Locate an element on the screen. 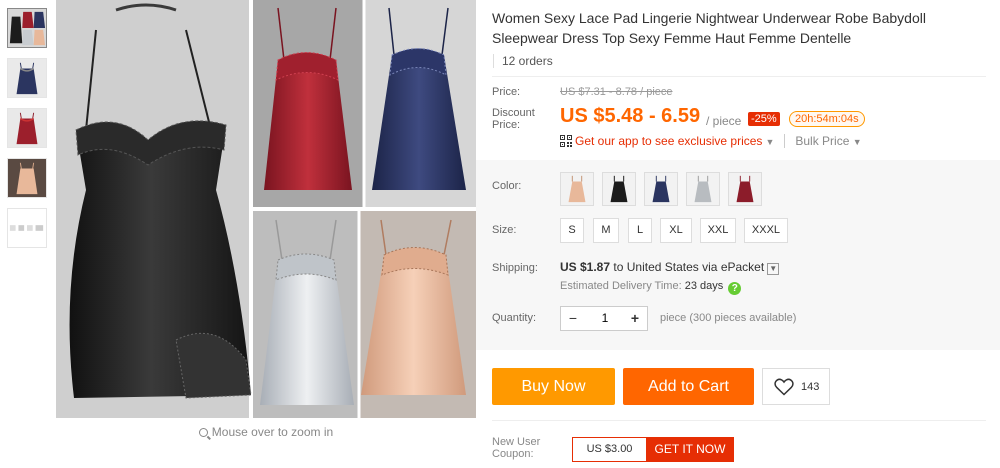 This screenshot has width=1000, height=468. heart-icon is located at coordinates (784, 387).